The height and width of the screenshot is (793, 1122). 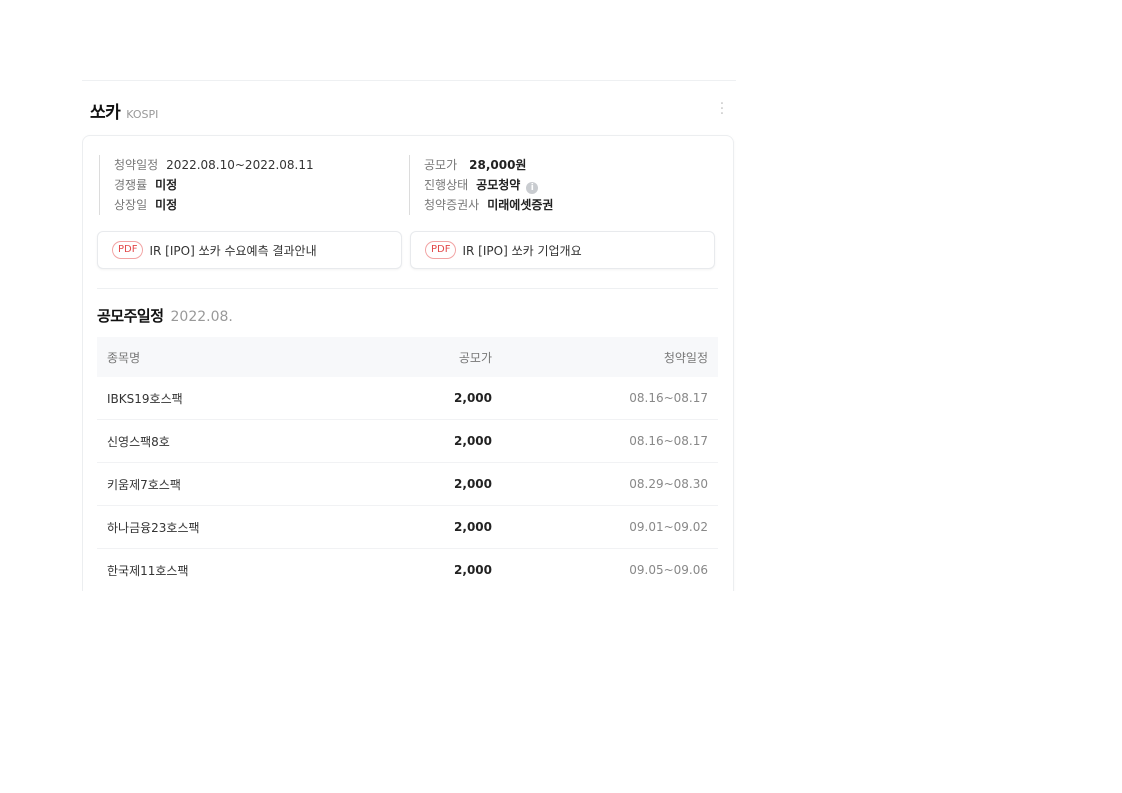 I want to click on info-value: 28,000원, so click(x=498, y=165).